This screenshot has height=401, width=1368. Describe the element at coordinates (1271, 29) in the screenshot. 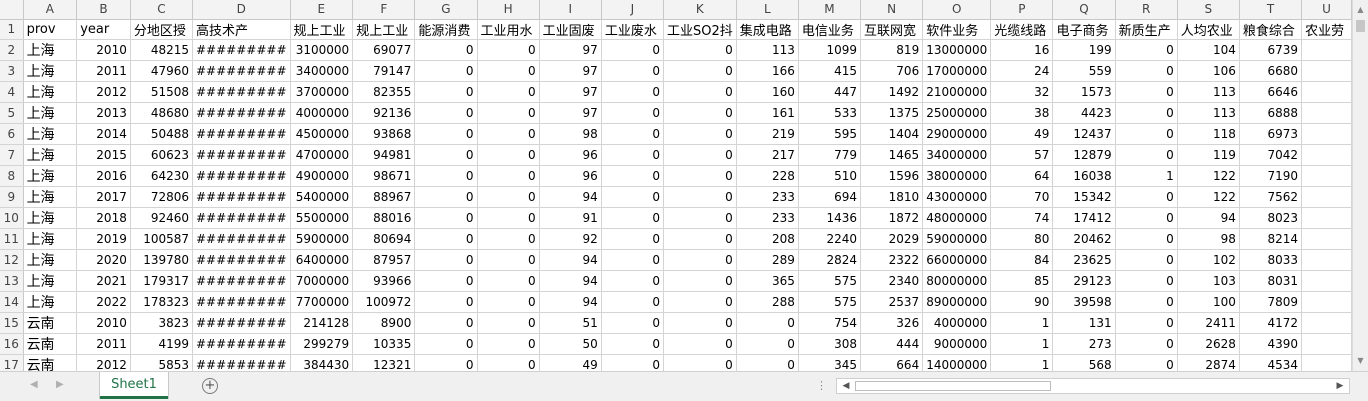

I see `cell: 粮食综合` at that location.